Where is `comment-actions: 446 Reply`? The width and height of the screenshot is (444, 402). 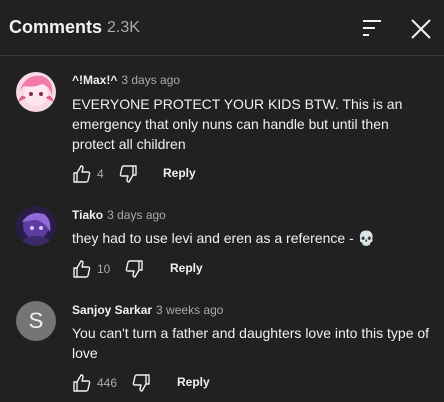 comment-actions: 446 Reply is located at coordinates (252, 383).